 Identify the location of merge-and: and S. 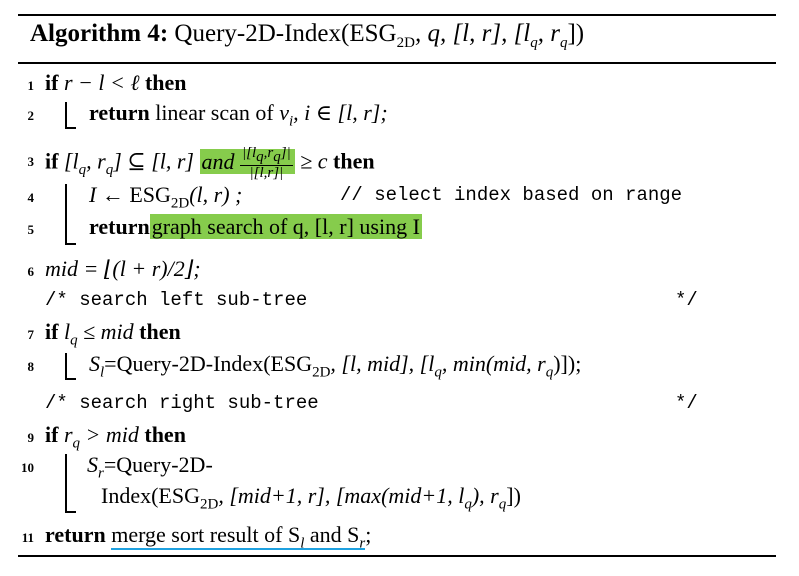
(332, 534).